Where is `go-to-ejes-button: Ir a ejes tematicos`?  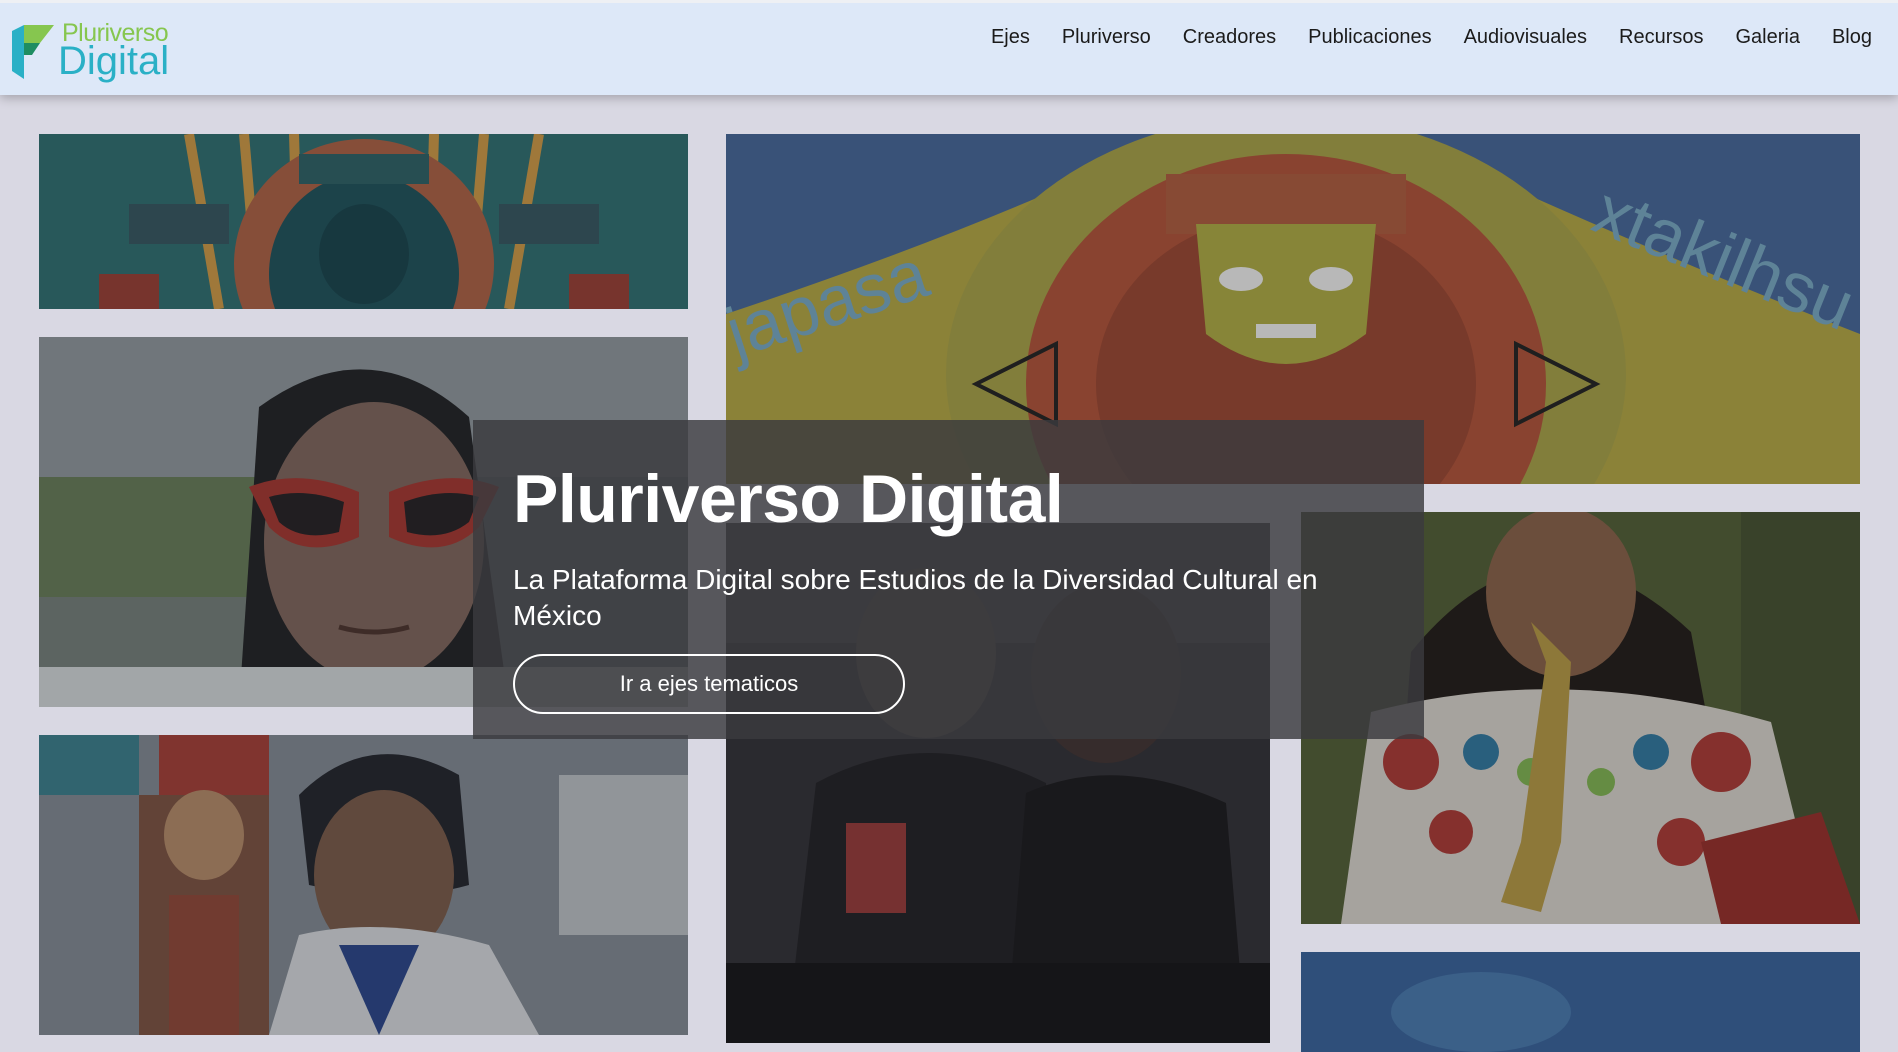 go-to-ejes-button: Ir a ejes tematicos is located at coordinates (709, 684).